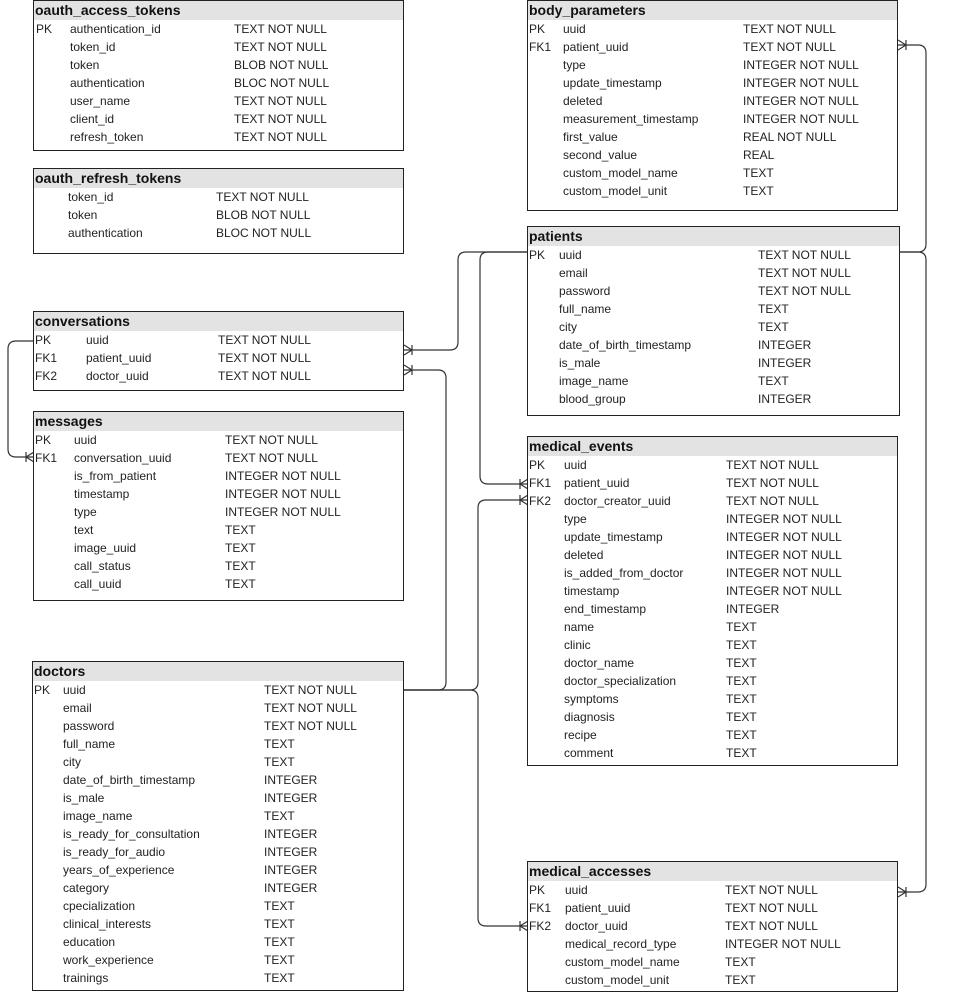  Describe the element at coordinates (218, 584) in the screenshot. I see `table-row: call_uuid TEXT` at that location.